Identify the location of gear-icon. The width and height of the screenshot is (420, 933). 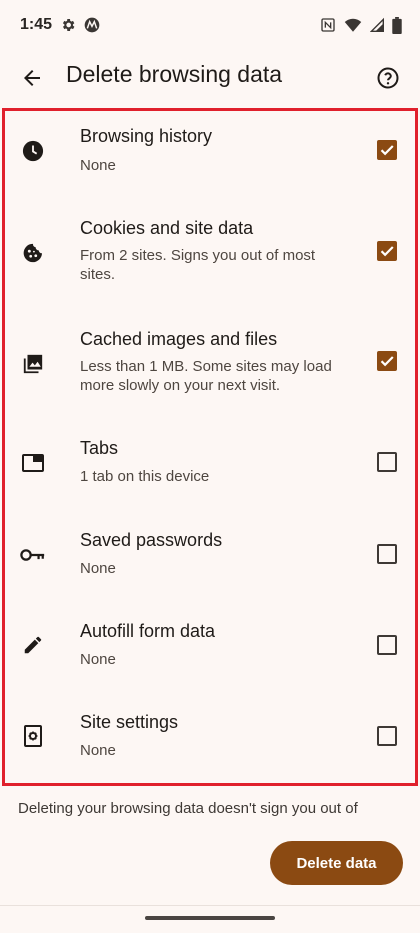
(68, 25).